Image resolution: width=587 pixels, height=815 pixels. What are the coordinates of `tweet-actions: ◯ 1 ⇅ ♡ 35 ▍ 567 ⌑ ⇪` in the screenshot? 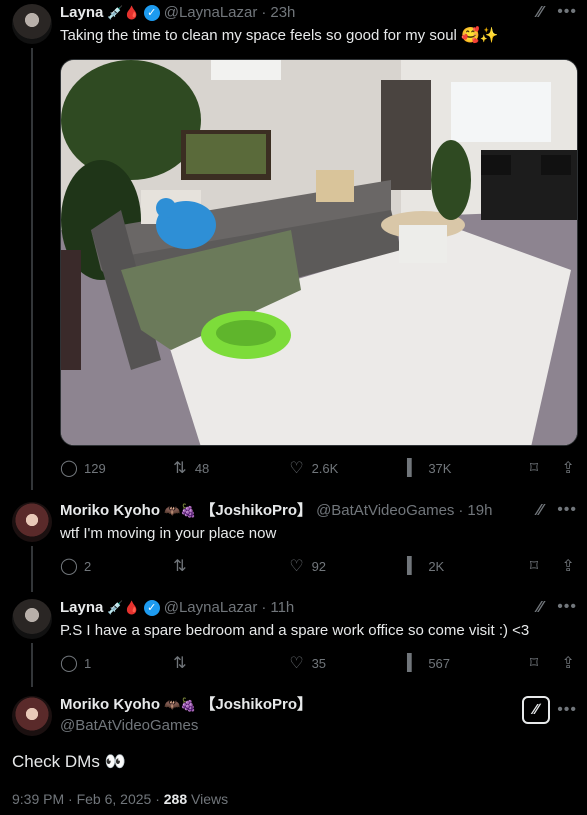 It's located at (318, 663).